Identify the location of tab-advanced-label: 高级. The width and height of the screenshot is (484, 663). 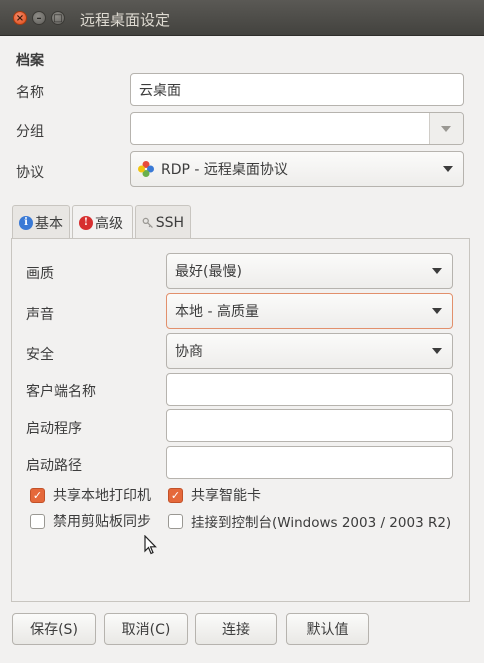
(109, 224).